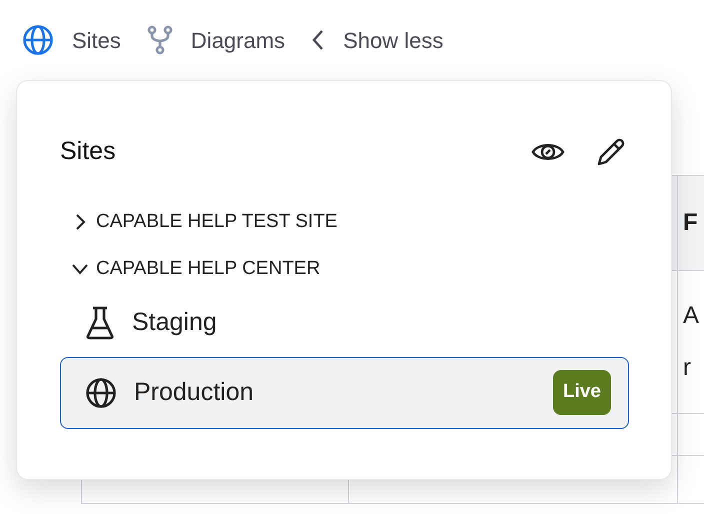  Describe the element at coordinates (691, 316) in the screenshot. I see `cell-text: A` at that location.